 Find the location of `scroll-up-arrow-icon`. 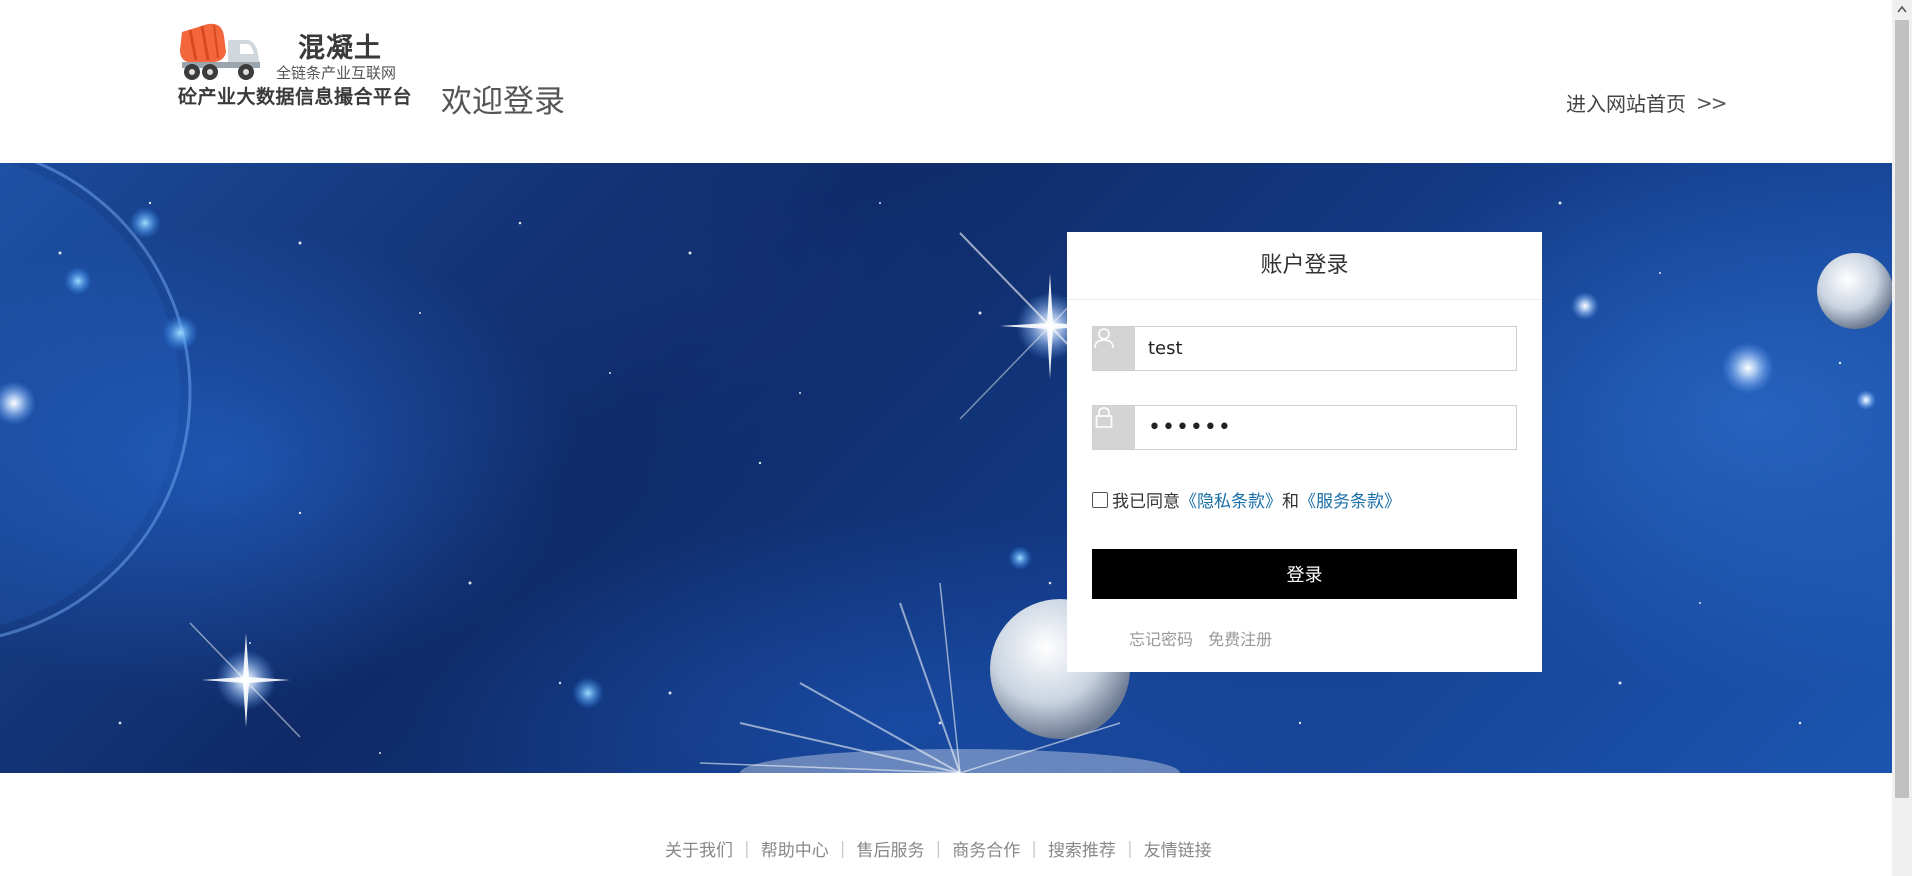

scroll-up-arrow-icon is located at coordinates (1902, 9).